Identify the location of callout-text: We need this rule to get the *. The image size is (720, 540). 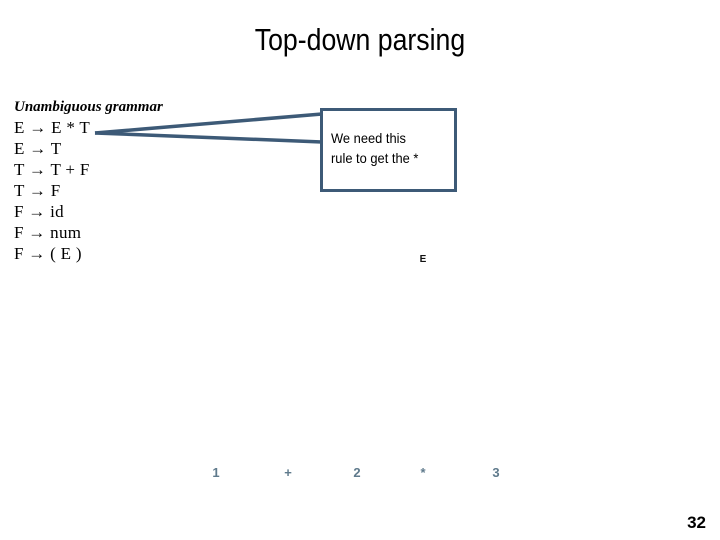
(388, 148).